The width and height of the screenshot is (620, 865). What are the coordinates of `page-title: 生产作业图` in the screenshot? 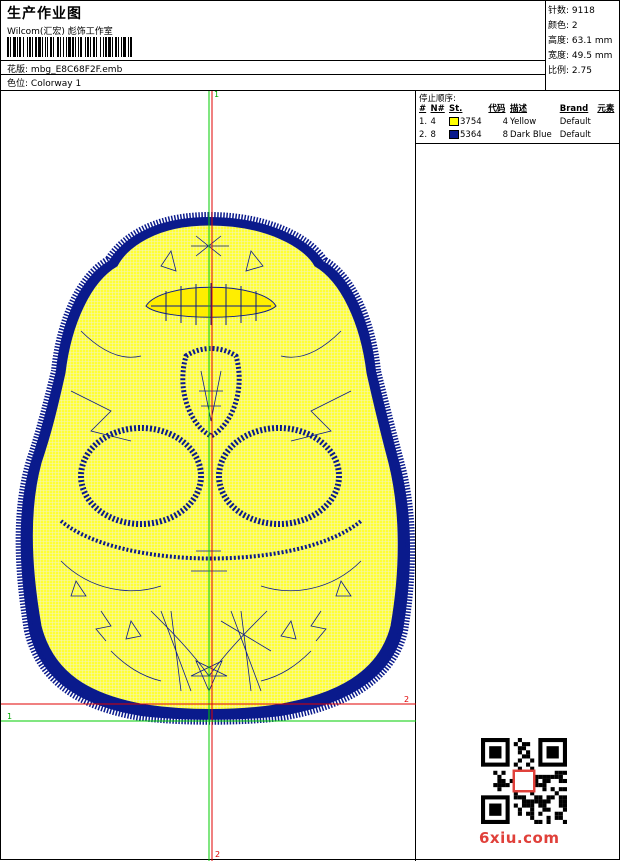 It's located at (44, 14).